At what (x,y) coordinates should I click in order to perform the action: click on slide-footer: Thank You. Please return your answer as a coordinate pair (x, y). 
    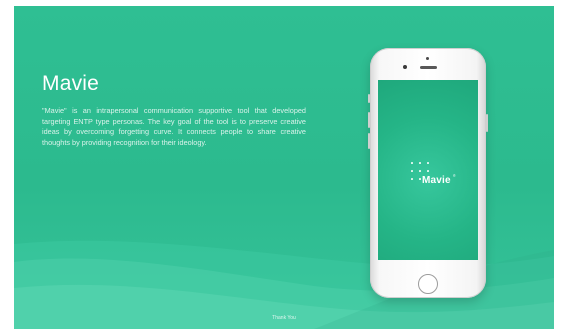
    Looking at the image, I should click on (284, 318).